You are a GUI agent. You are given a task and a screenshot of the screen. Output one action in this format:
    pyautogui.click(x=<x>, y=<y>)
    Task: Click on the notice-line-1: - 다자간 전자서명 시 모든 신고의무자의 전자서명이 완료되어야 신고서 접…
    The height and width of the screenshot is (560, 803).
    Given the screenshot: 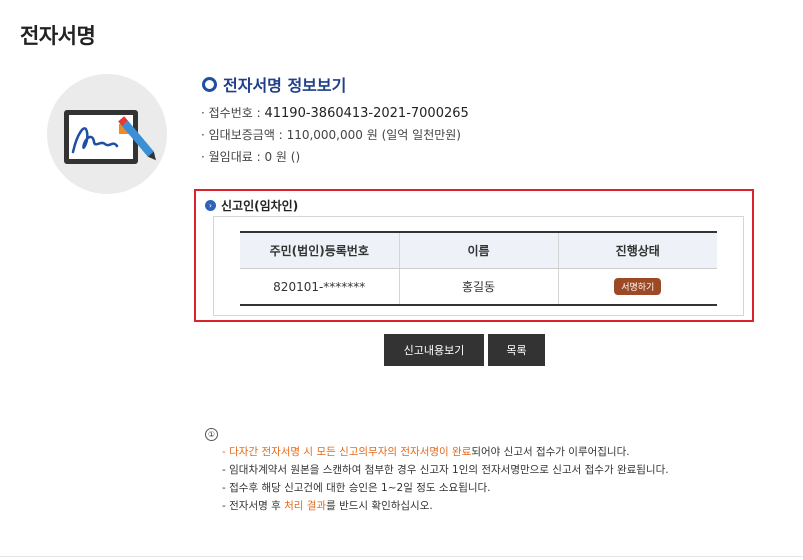 What is the action you would take?
    pyautogui.click(x=426, y=451)
    